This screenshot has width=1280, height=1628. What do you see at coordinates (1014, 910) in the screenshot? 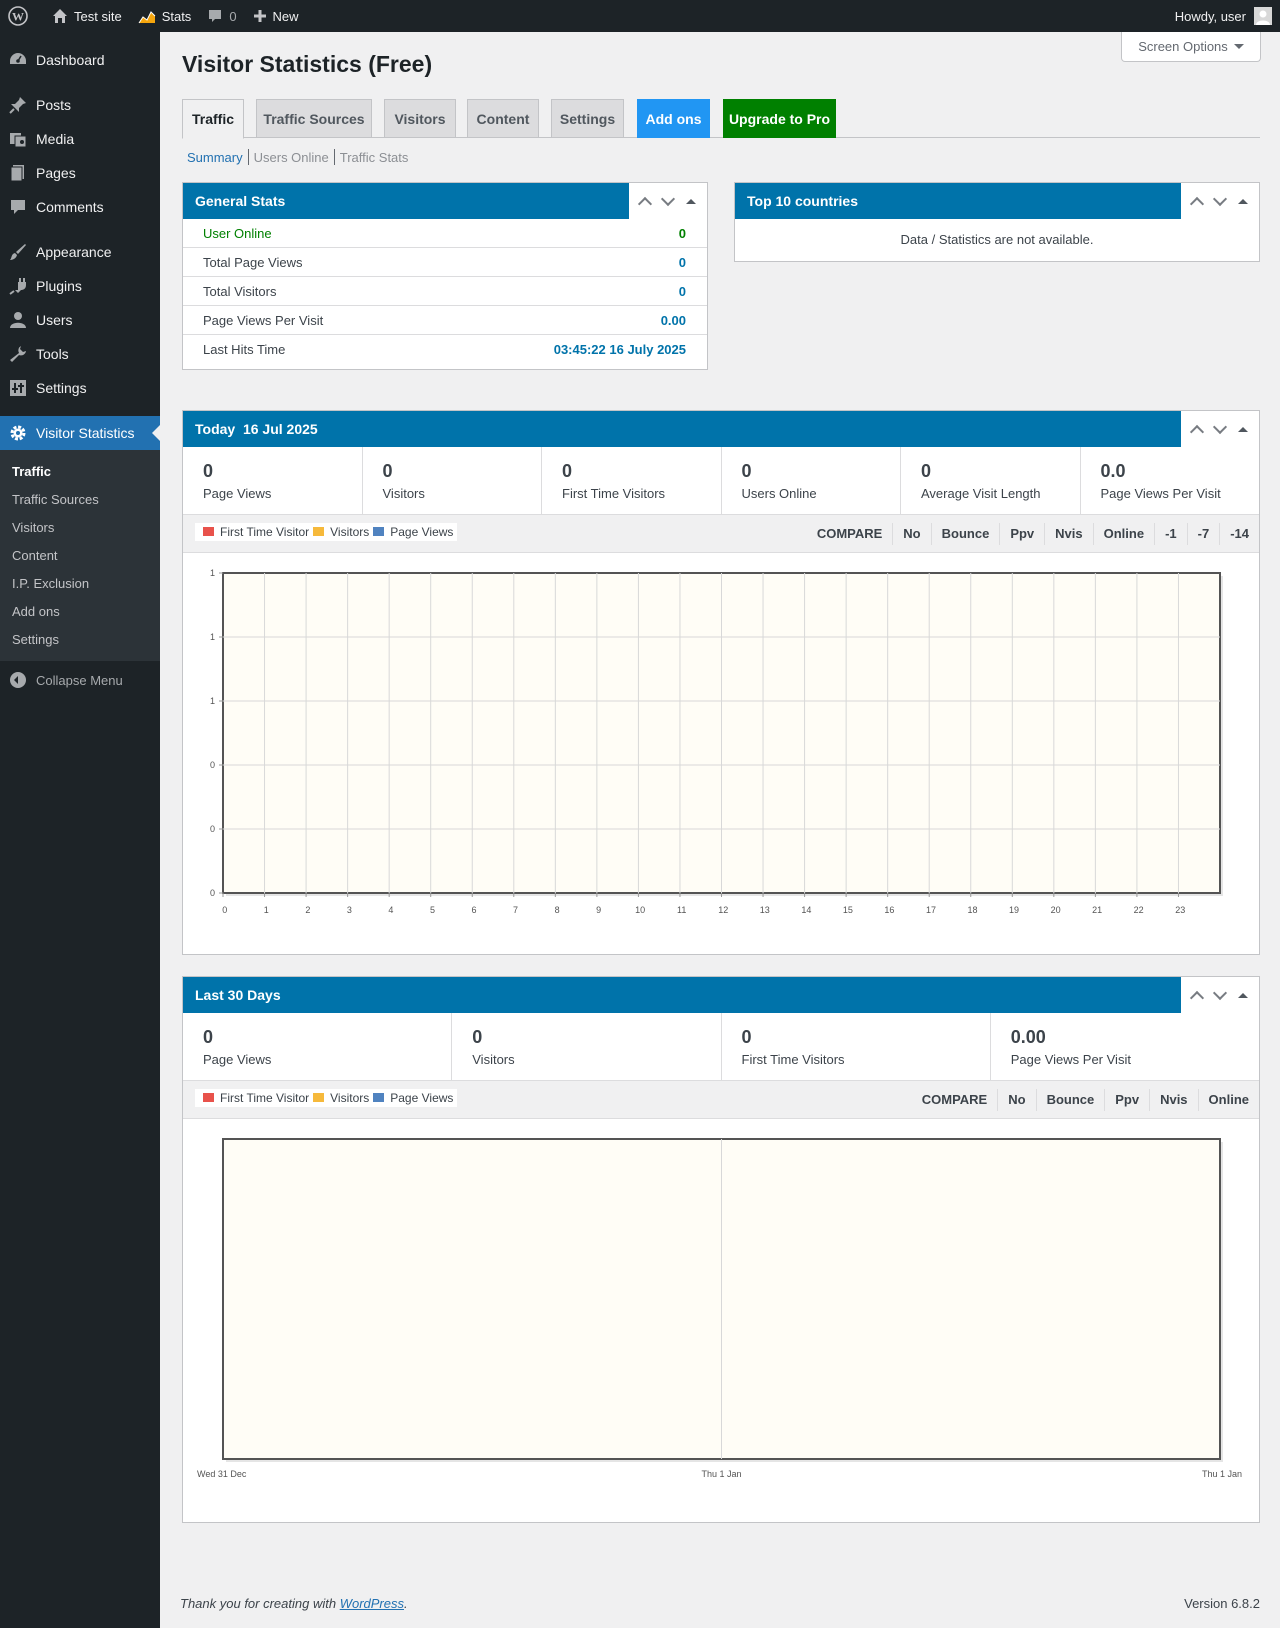
I see `x-tick-label: 19` at bounding box center [1014, 910].